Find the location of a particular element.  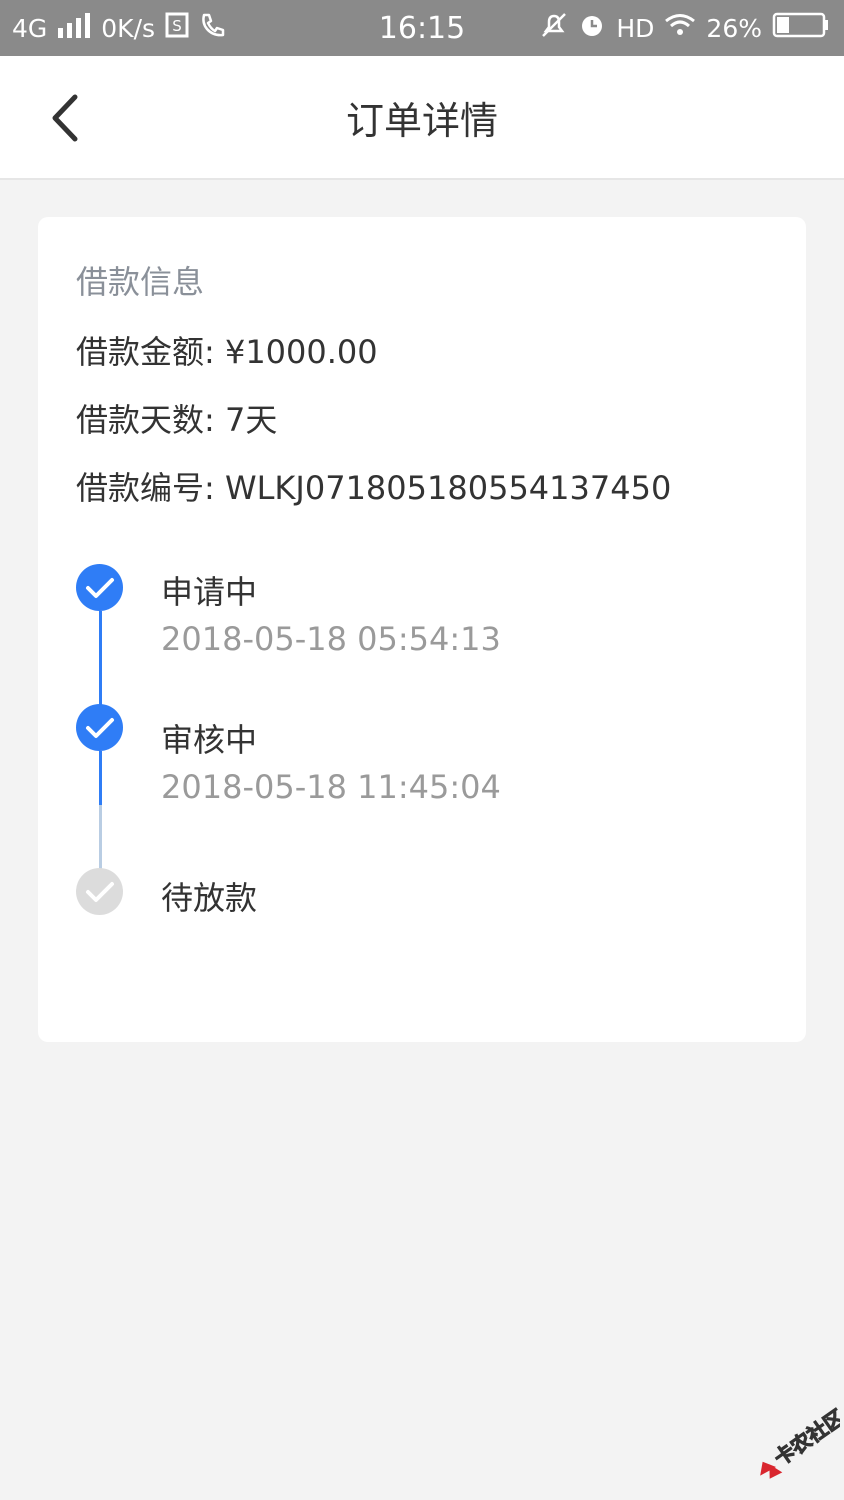

loan-amount: 借款金额: ¥1000.00 is located at coordinates (227, 352).